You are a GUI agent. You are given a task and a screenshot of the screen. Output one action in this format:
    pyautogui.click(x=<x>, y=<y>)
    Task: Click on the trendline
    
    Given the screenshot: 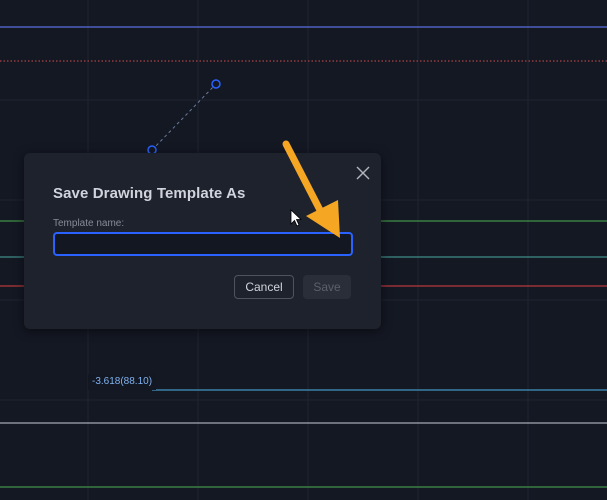 What is the action you would take?
    pyautogui.click(x=184, y=117)
    